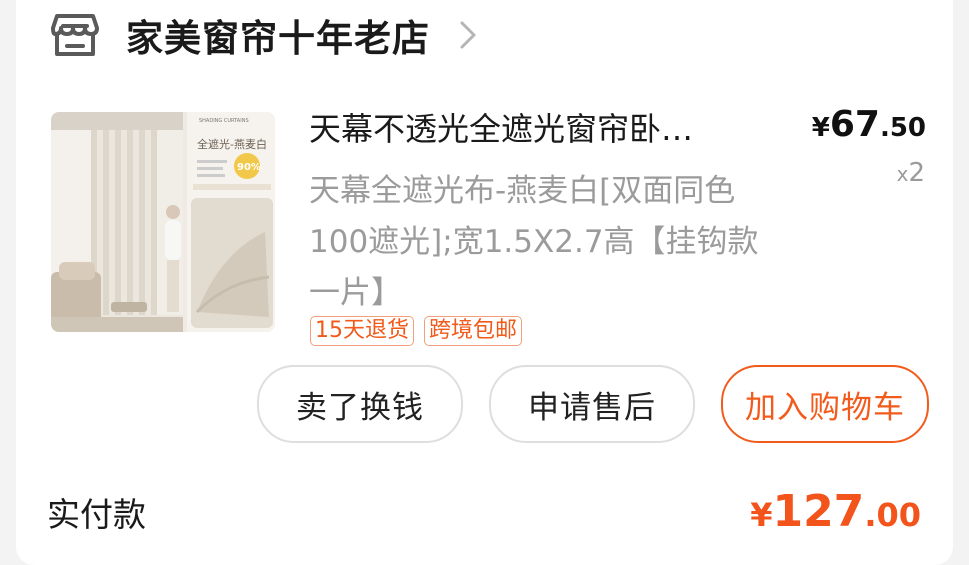  What do you see at coordinates (854, 124) in the screenshot?
I see `price-integer: 67` at bounding box center [854, 124].